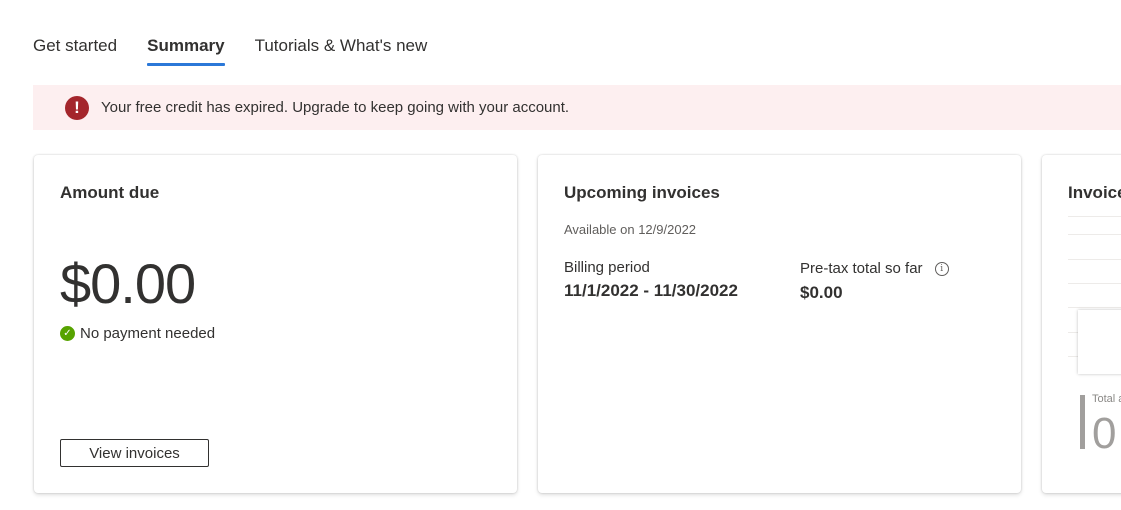 The height and width of the screenshot is (510, 1121). I want to click on view-invoices-button: View invoices, so click(134, 453).